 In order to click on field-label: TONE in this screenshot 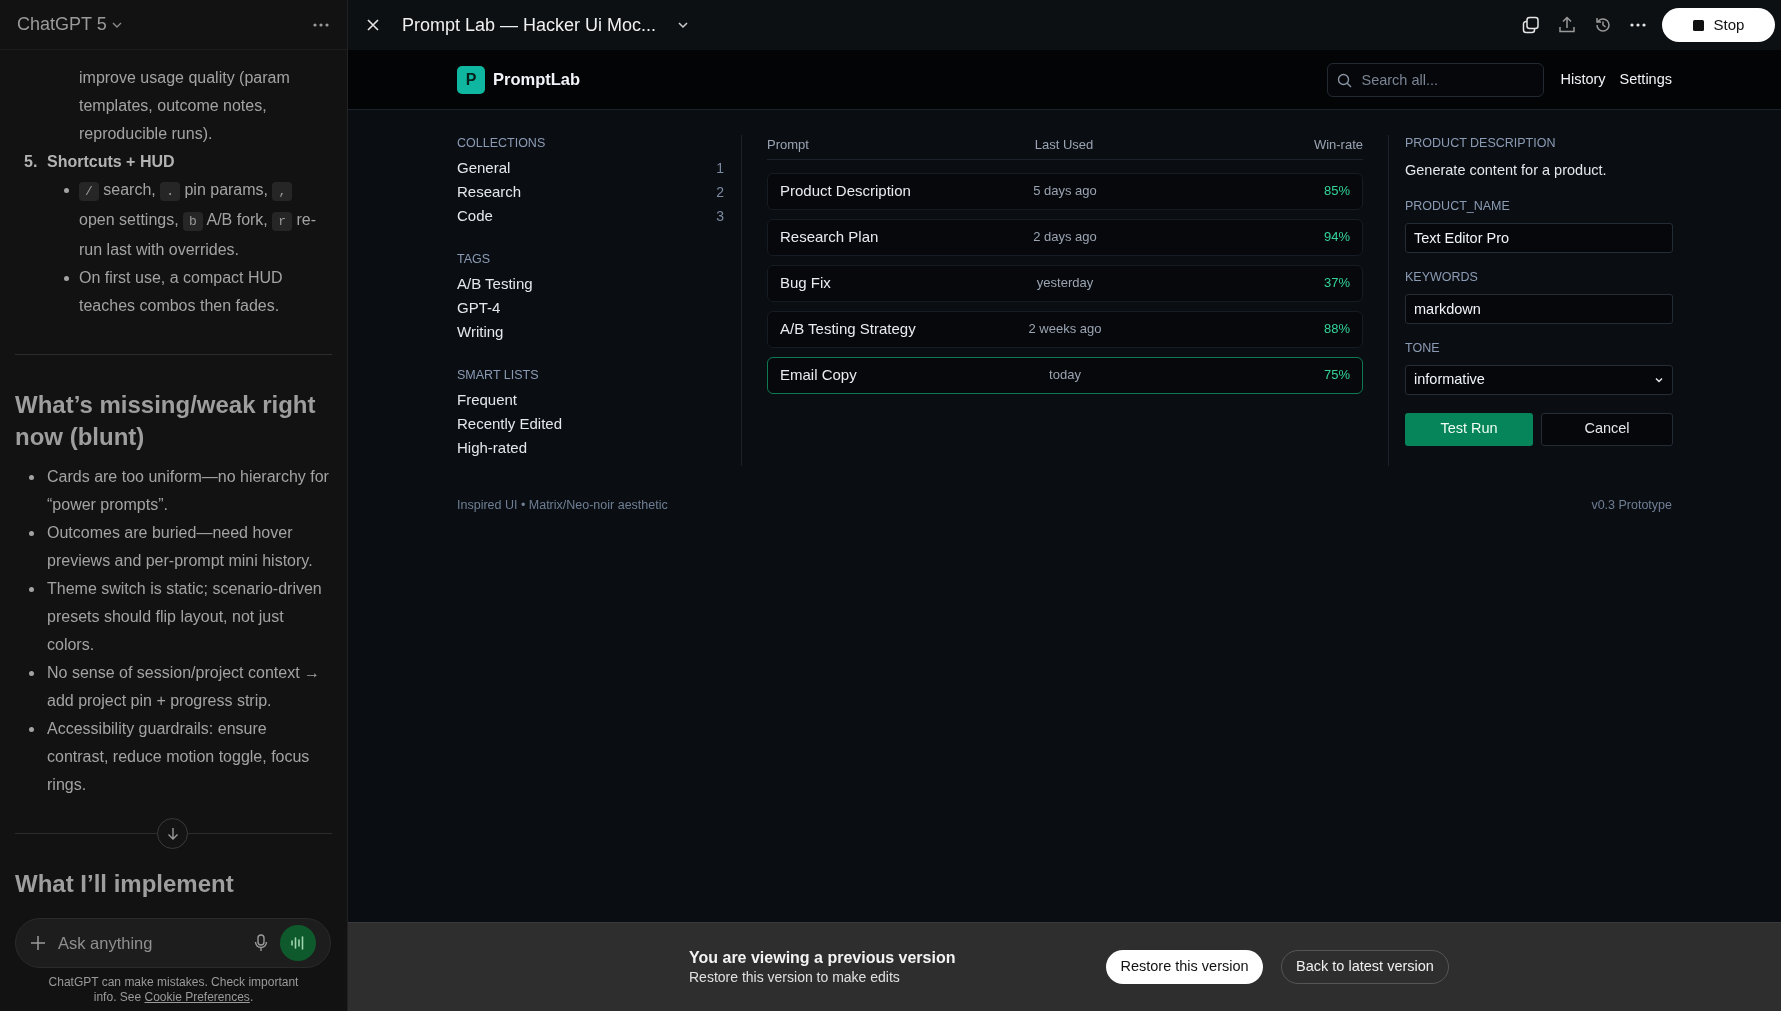, I will do `click(1423, 347)`.